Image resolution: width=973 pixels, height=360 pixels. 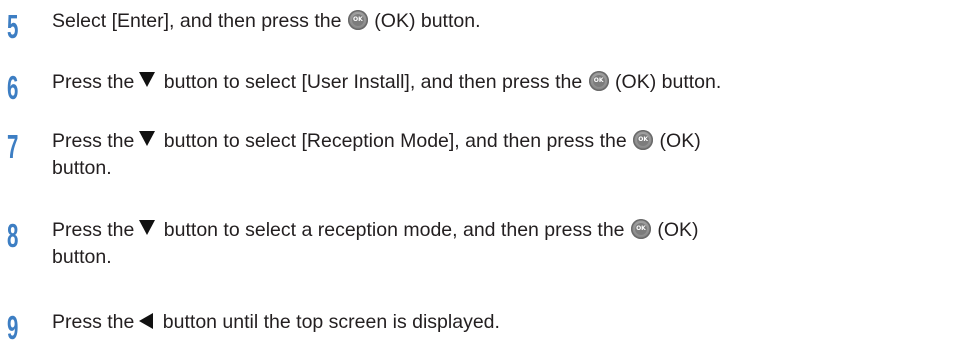 I want to click on step-number: 7, so click(x=13, y=146).